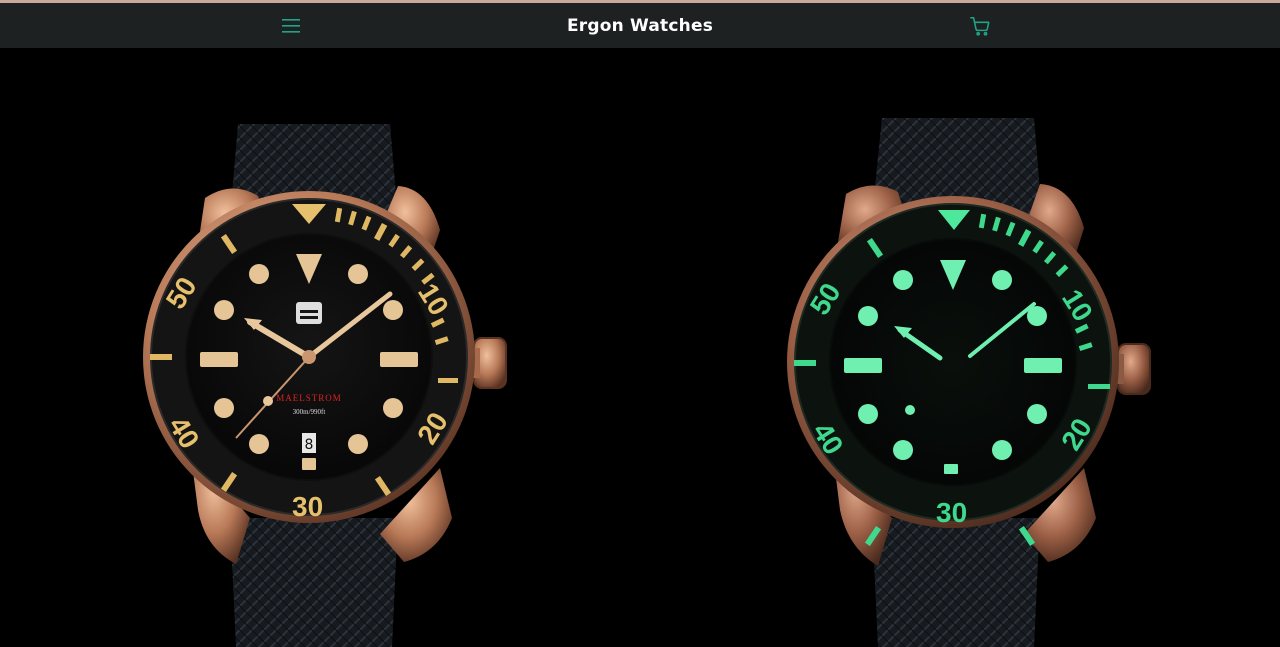 Image resolution: width=1280 pixels, height=647 pixels. I want to click on shopping-cart-icon, so click(980, 26).